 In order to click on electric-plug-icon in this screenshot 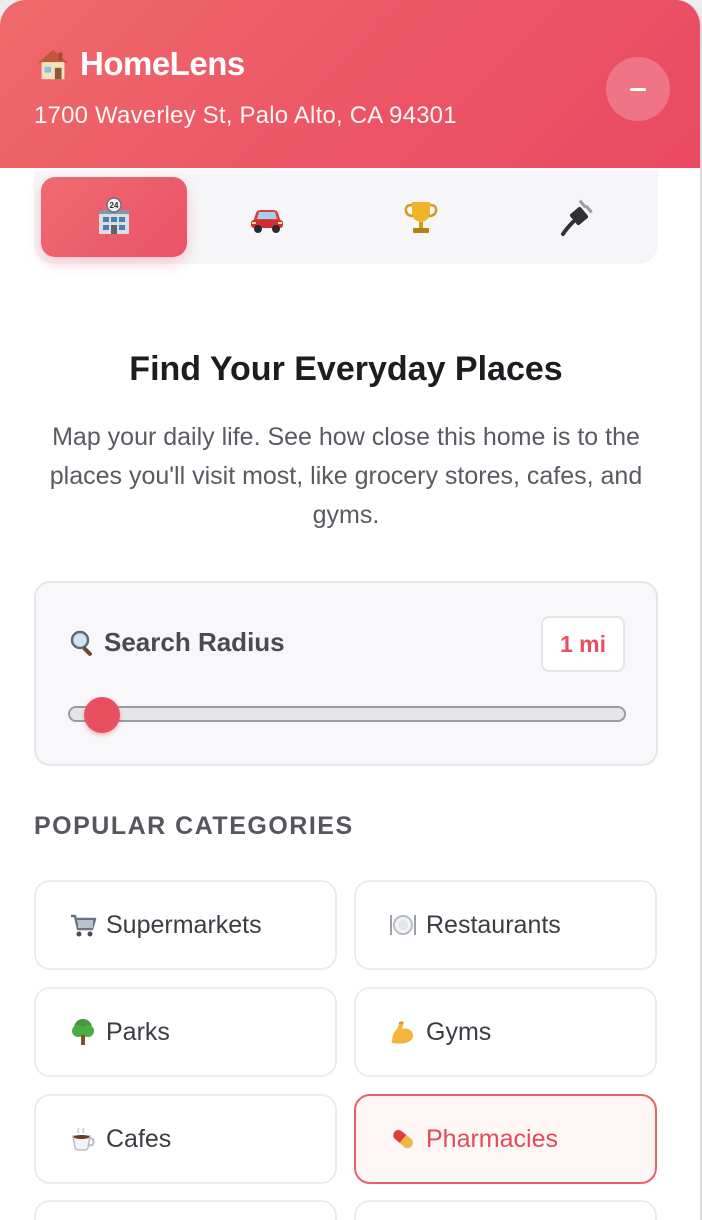, I will do `click(577, 217)`.